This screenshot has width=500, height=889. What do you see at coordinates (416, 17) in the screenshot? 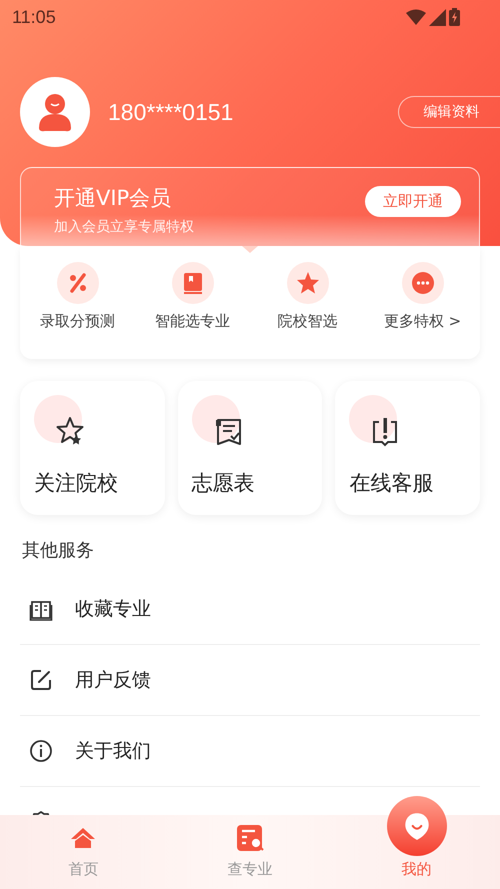
I see `wifi-icon` at bounding box center [416, 17].